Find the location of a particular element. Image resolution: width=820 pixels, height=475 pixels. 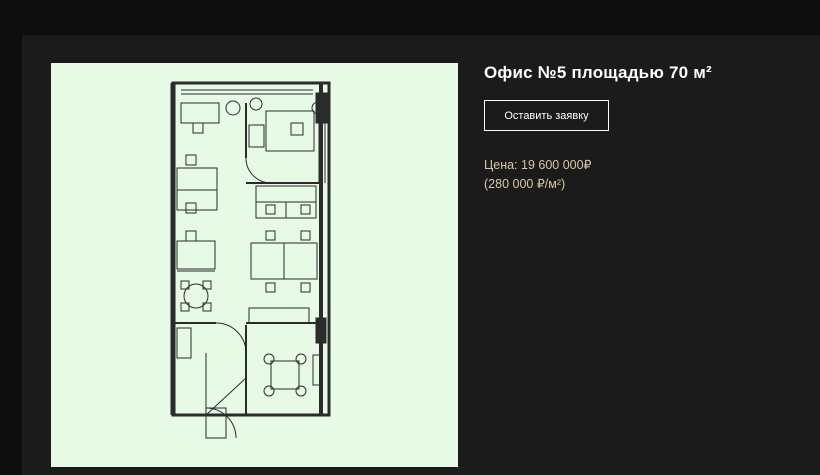

price-block: Цена: 19 600 000₽ (280 000 ₽/м²) is located at coordinates (538, 175).